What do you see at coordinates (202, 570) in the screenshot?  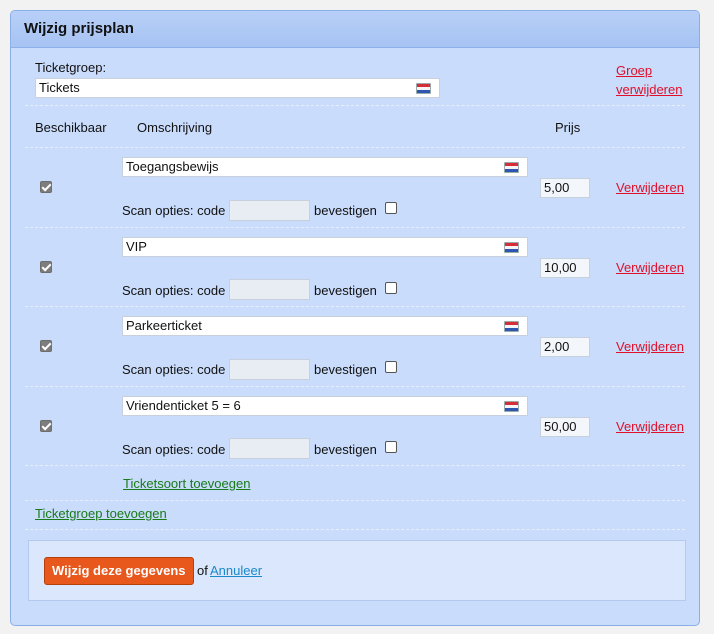 I see `or-text: of` at bounding box center [202, 570].